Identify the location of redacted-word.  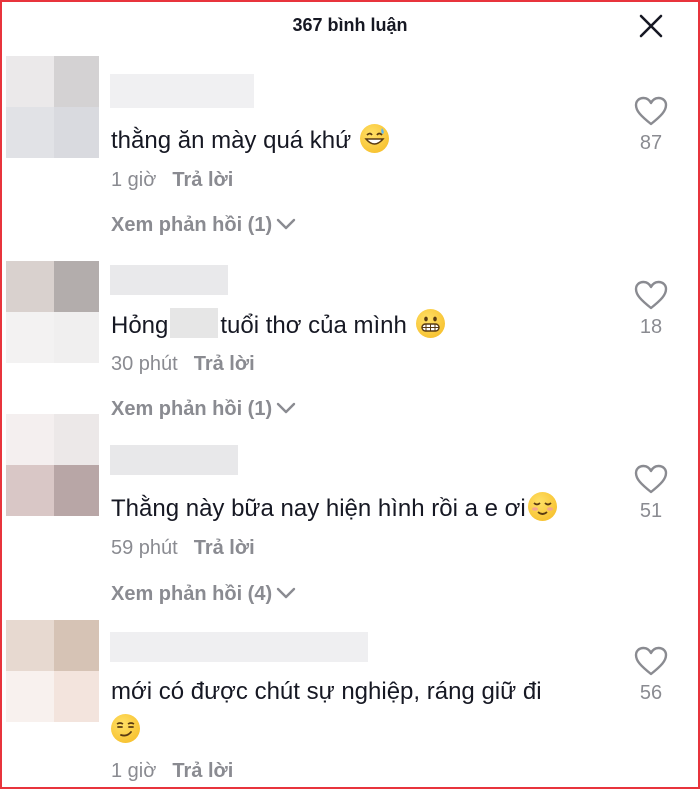
(194, 323).